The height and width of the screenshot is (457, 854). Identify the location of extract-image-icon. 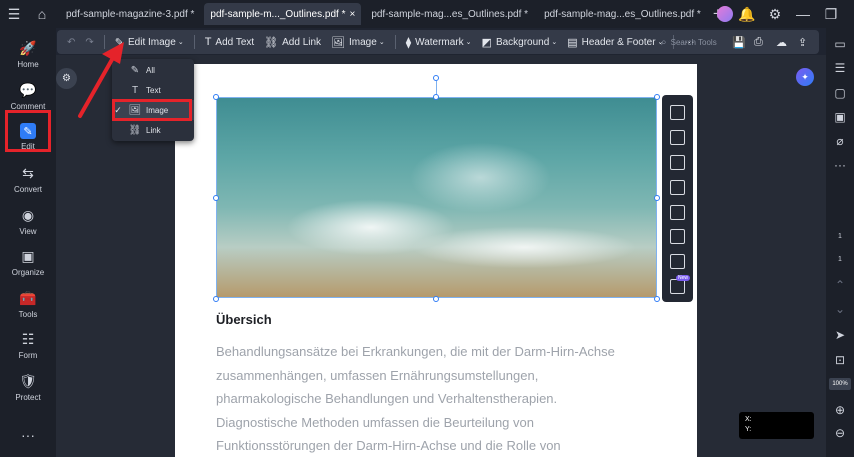
(677, 137).